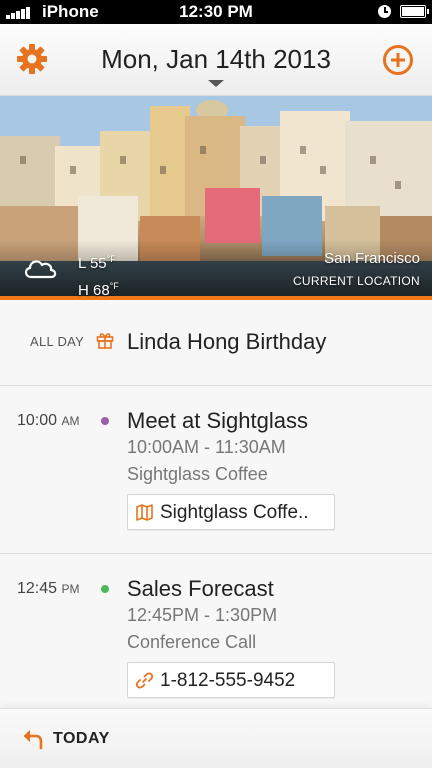 This screenshot has width=432, height=768. Describe the element at coordinates (98, 290) in the screenshot. I see `high-temp: H 68°F` at that location.